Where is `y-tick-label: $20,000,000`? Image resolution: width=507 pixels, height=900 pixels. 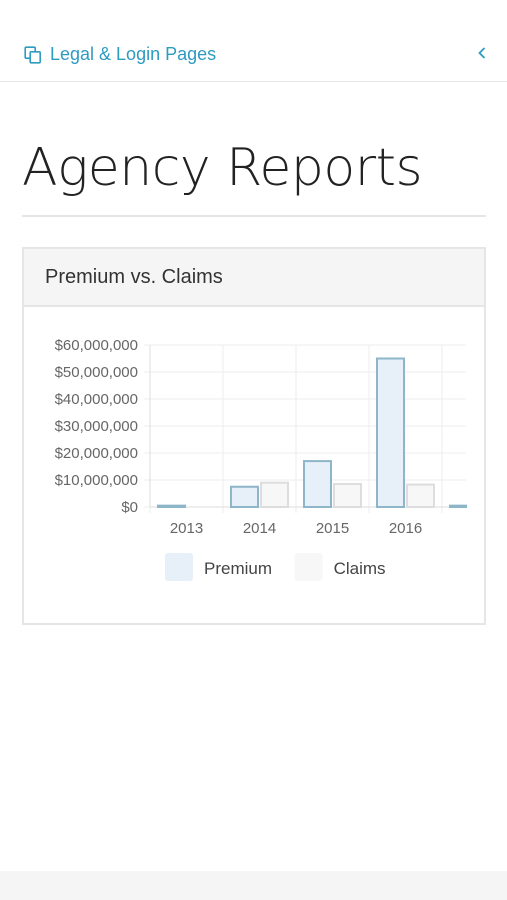 y-tick-label: $20,000,000 is located at coordinates (96, 453).